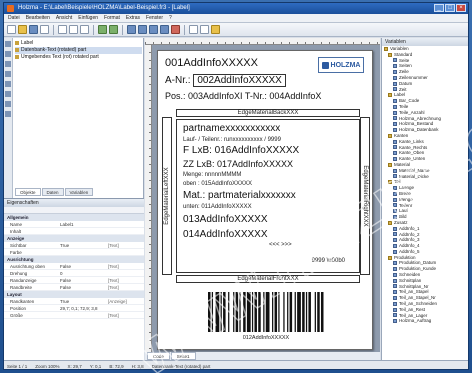 The width and height of the screenshot is (472, 373). Describe the element at coordinates (268, 113) in the screenshot. I see `edge-material-back-field: EdgeMaterialBackXXX` at that location.